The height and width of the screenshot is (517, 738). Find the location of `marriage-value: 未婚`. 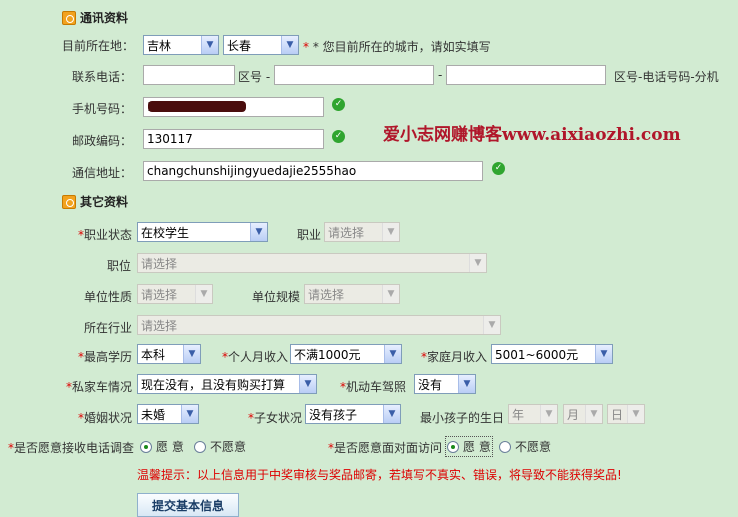

marriage-value: 未婚 is located at coordinates (153, 414).